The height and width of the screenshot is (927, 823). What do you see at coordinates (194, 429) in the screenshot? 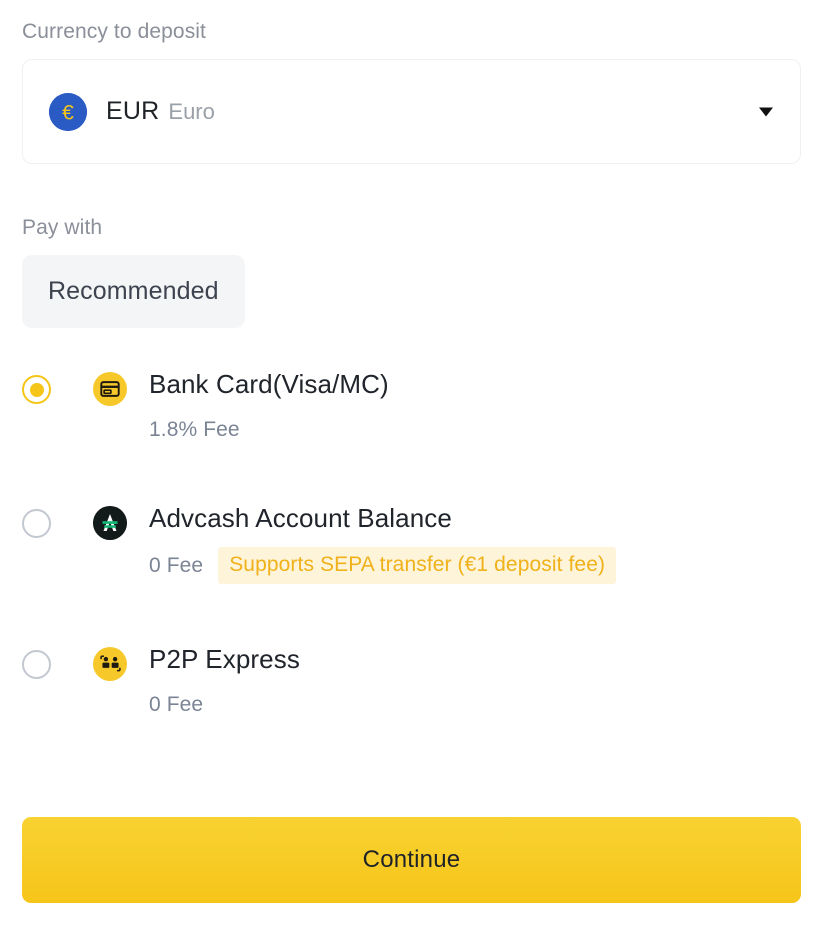
I see `bank-card-fee: 1.8% Fee` at bounding box center [194, 429].